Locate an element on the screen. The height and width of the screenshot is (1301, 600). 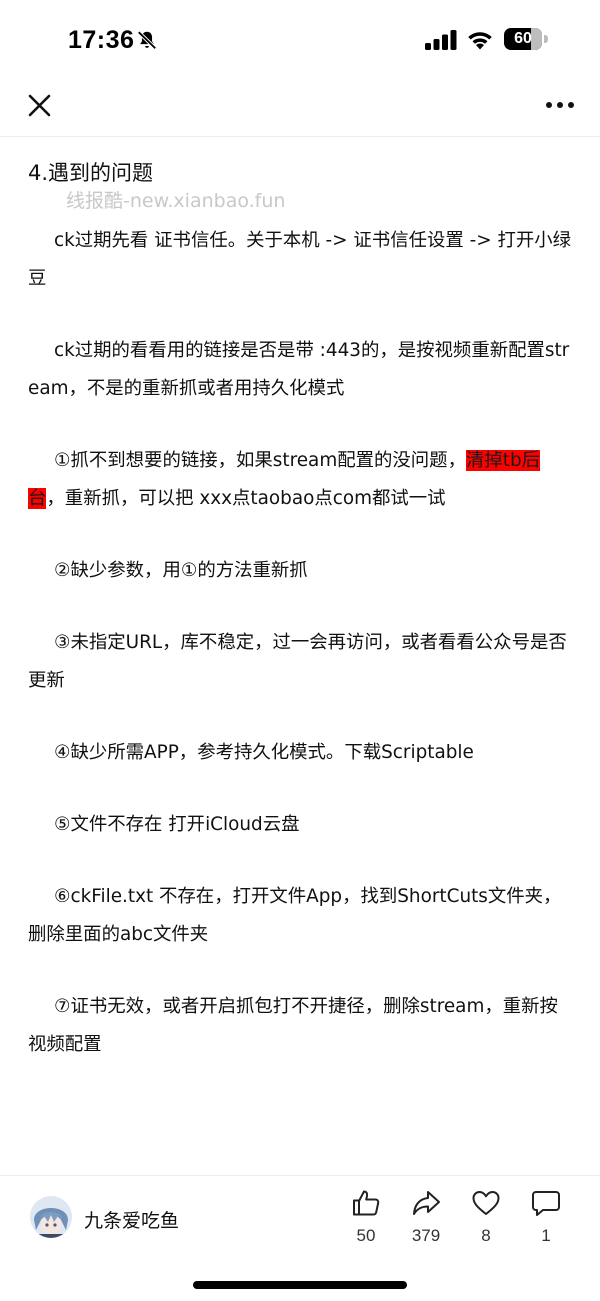
home-indicator is located at coordinates (300, 1285).